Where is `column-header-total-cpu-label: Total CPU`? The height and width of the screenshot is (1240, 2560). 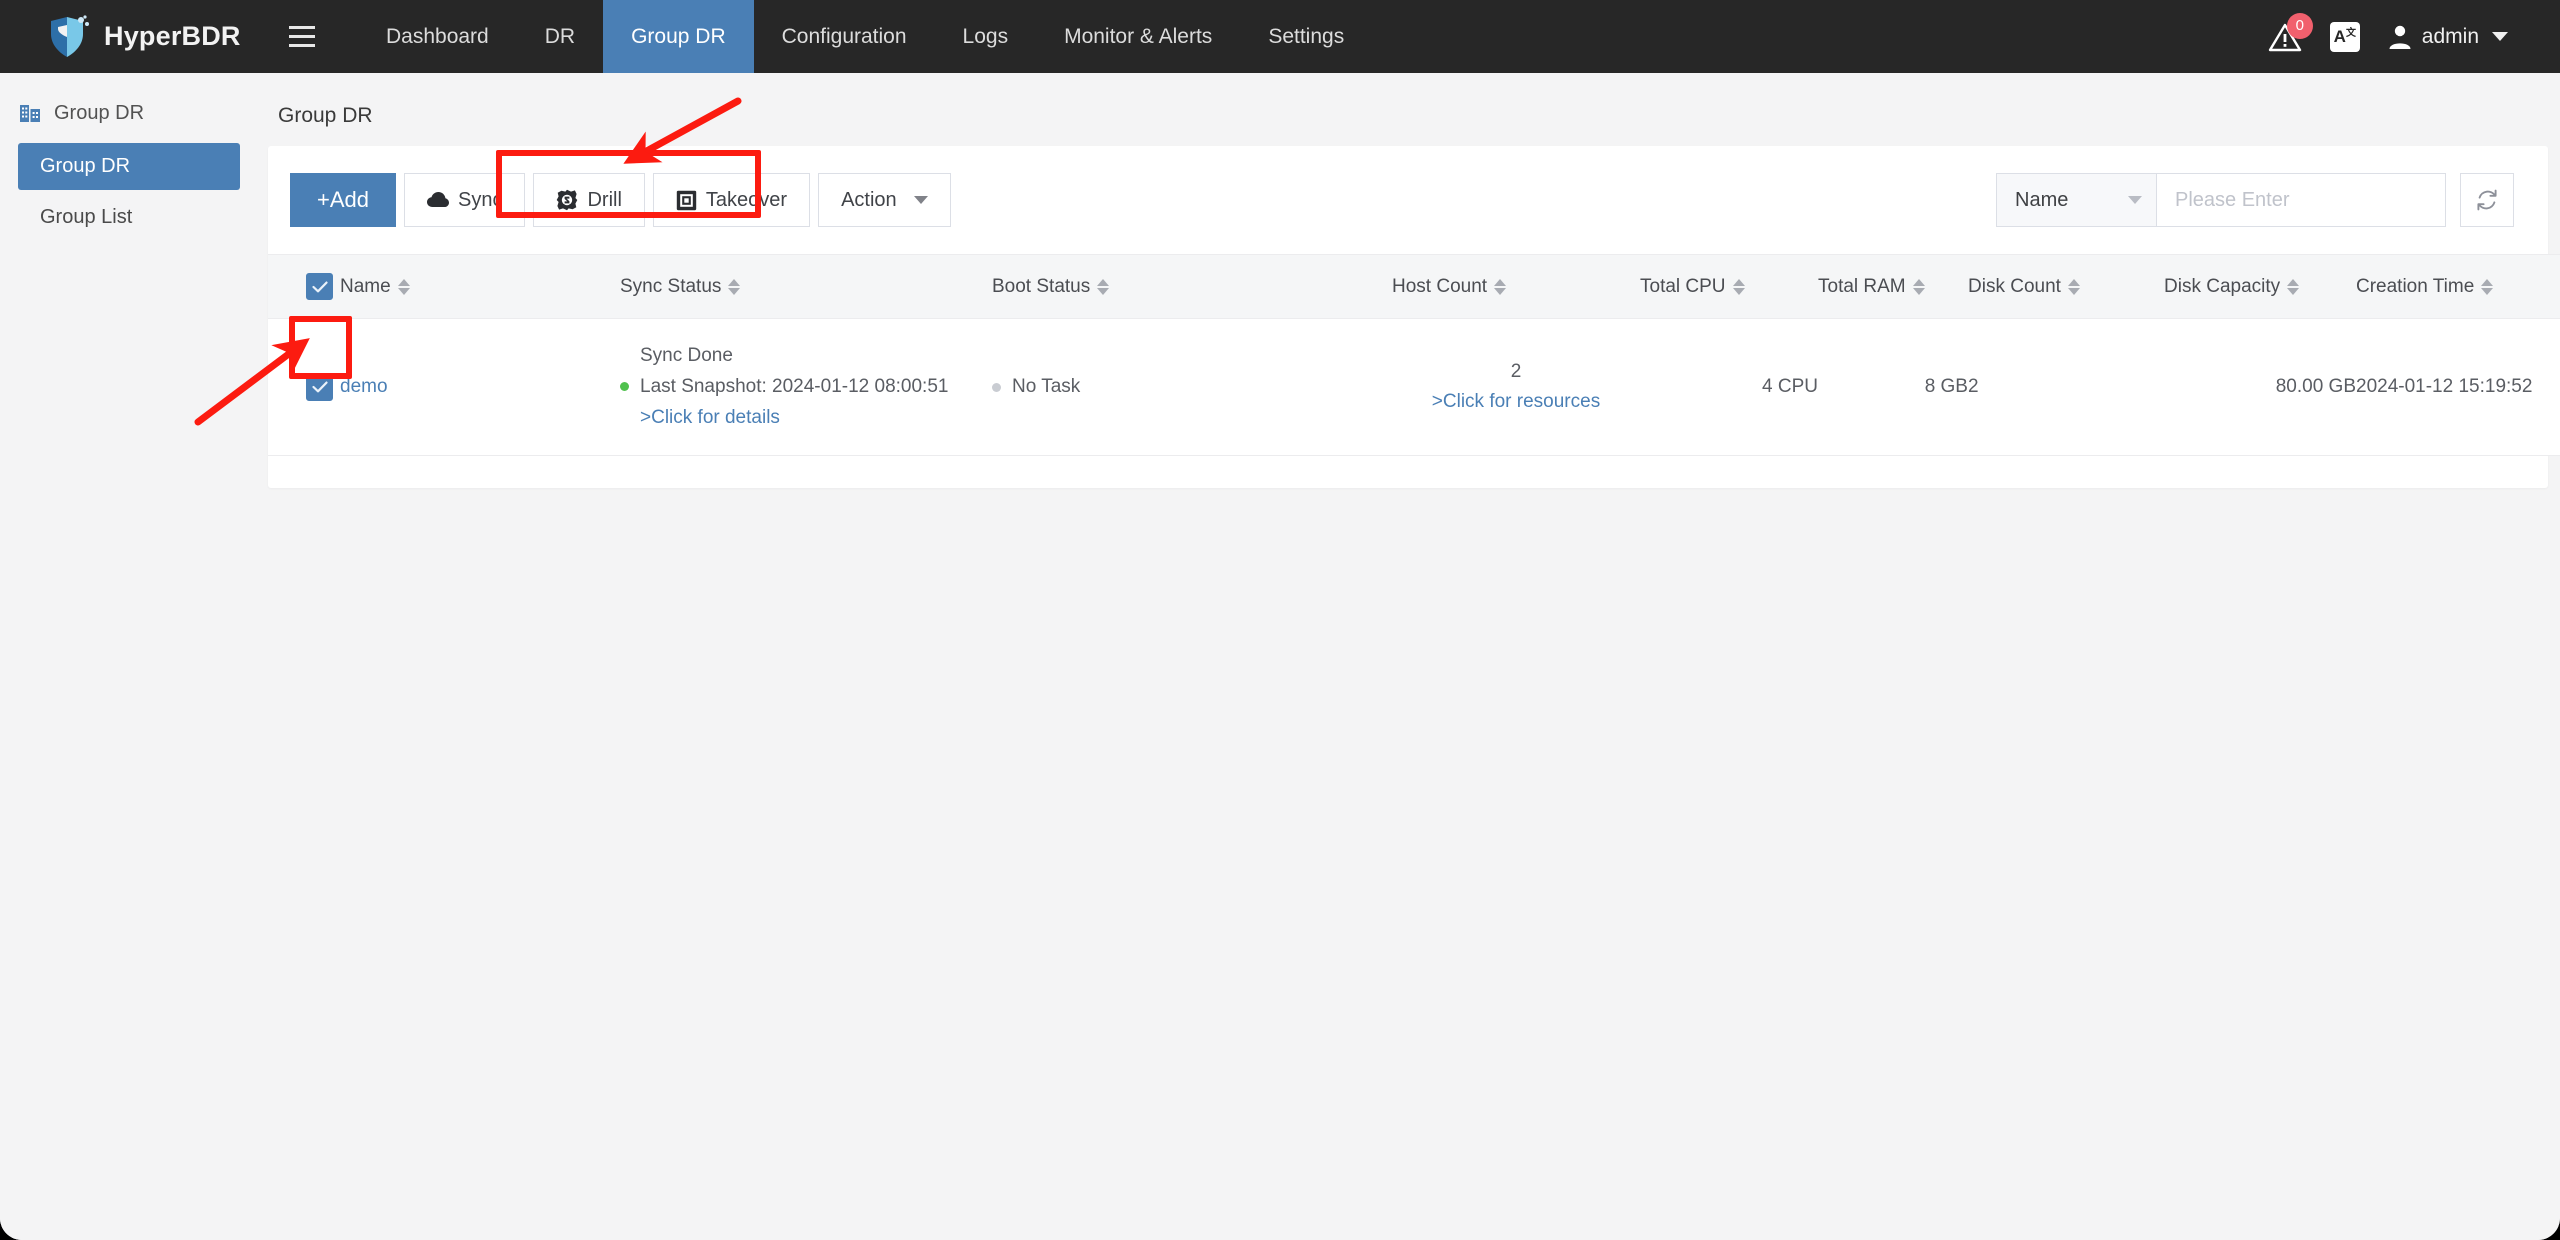 column-header-total-cpu-label: Total CPU is located at coordinates (1683, 286).